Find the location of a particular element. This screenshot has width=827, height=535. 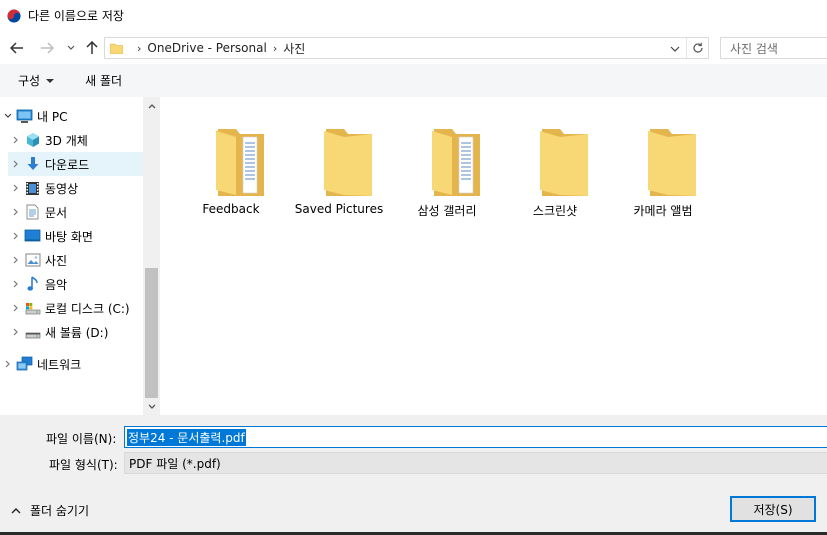

new-folder-button: 새 폴더 is located at coordinates (103, 80).